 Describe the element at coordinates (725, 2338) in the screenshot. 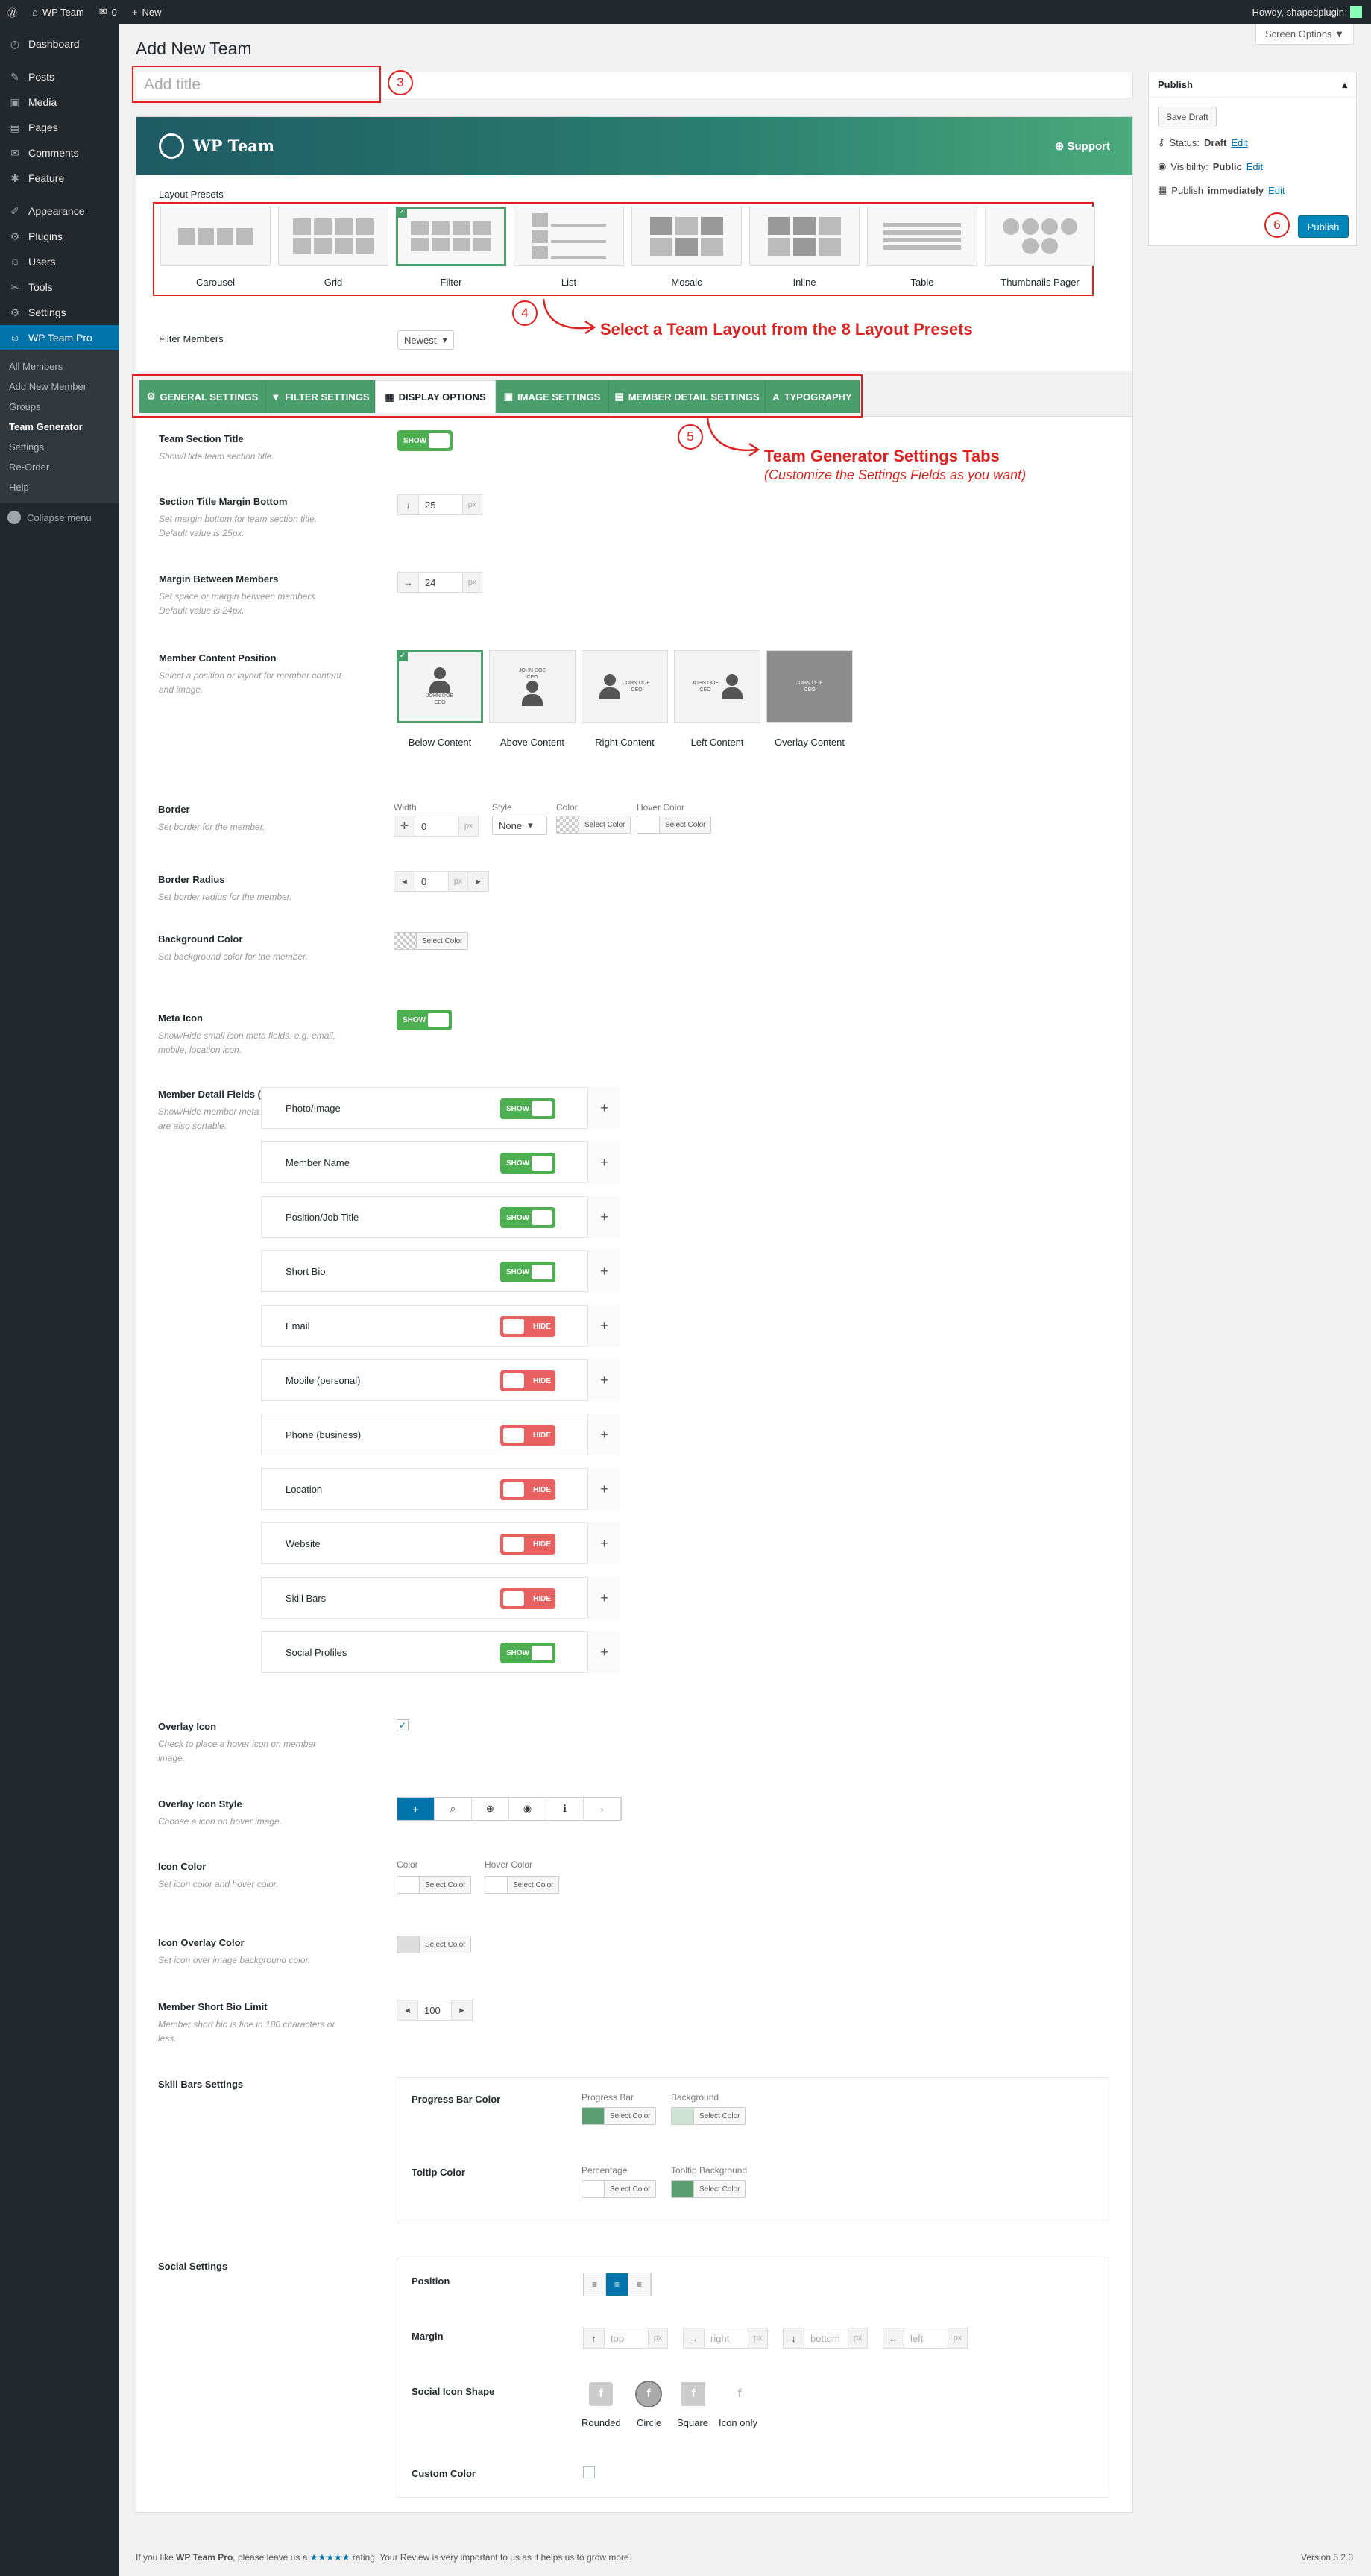

I see `social-margin-right-input: → right px` at that location.